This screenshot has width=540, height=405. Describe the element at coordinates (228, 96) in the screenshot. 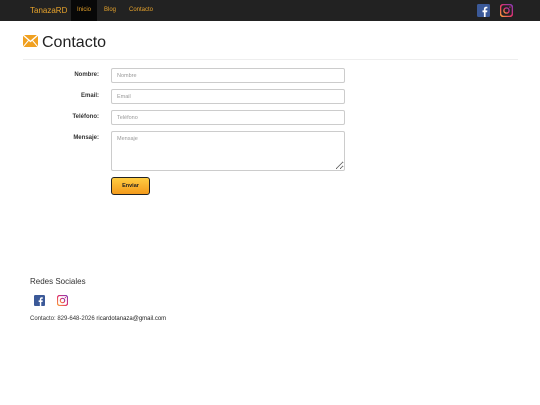

I see `email-input` at that location.